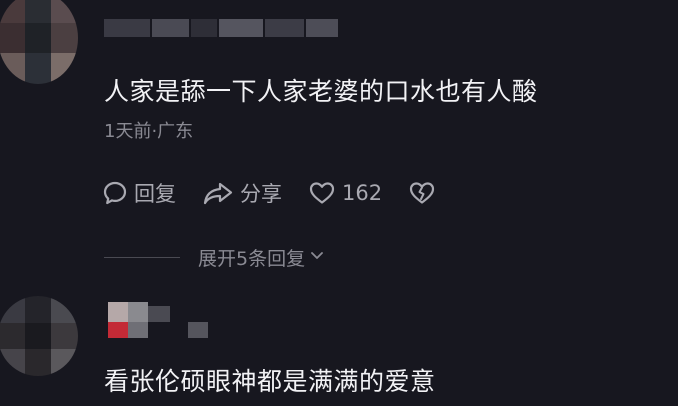  I want to click on broken-heart-icon, so click(422, 193).